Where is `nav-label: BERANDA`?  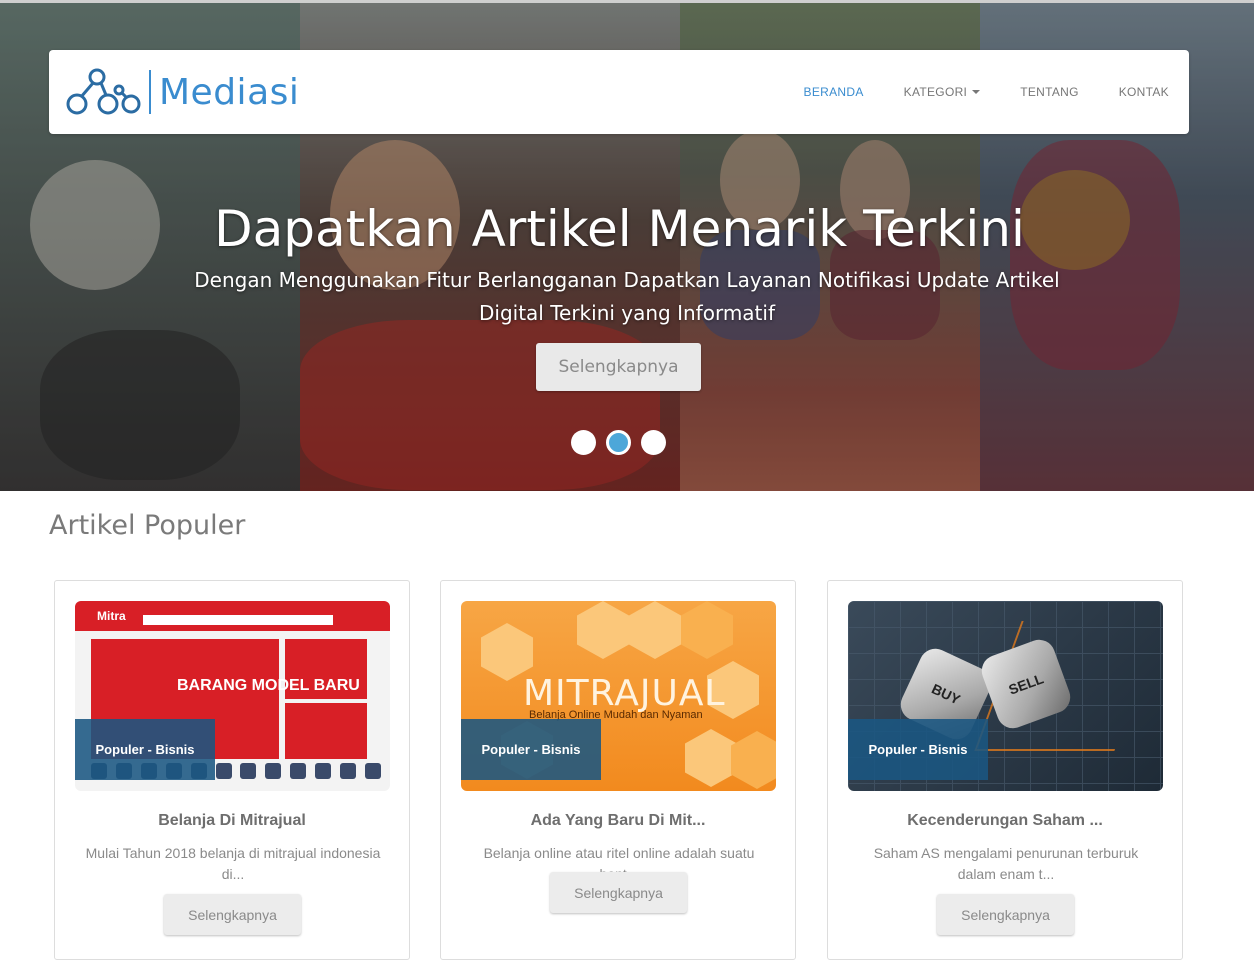 nav-label: BERANDA is located at coordinates (833, 92).